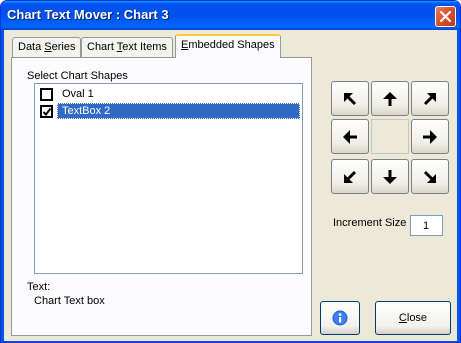 The height and width of the screenshot is (343, 461). Describe the element at coordinates (78, 94) in the screenshot. I see `list-item-label: Oval 1` at that location.